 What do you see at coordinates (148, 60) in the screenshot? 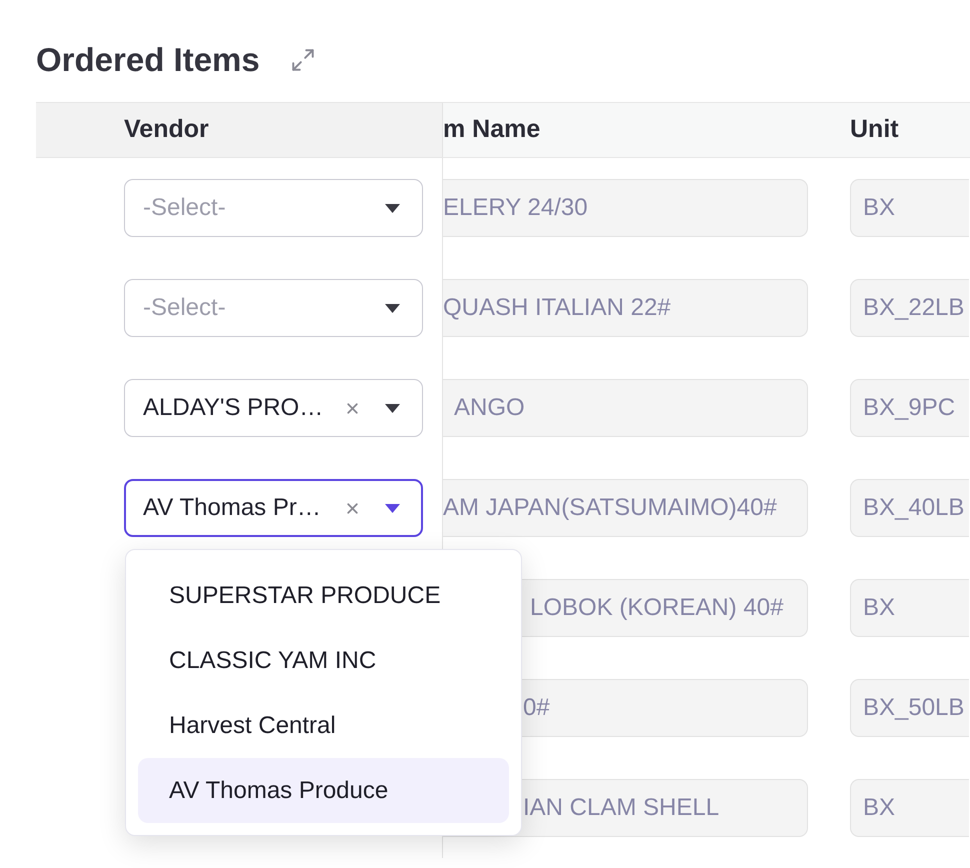
I see `section-title: Ordered Items` at bounding box center [148, 60].